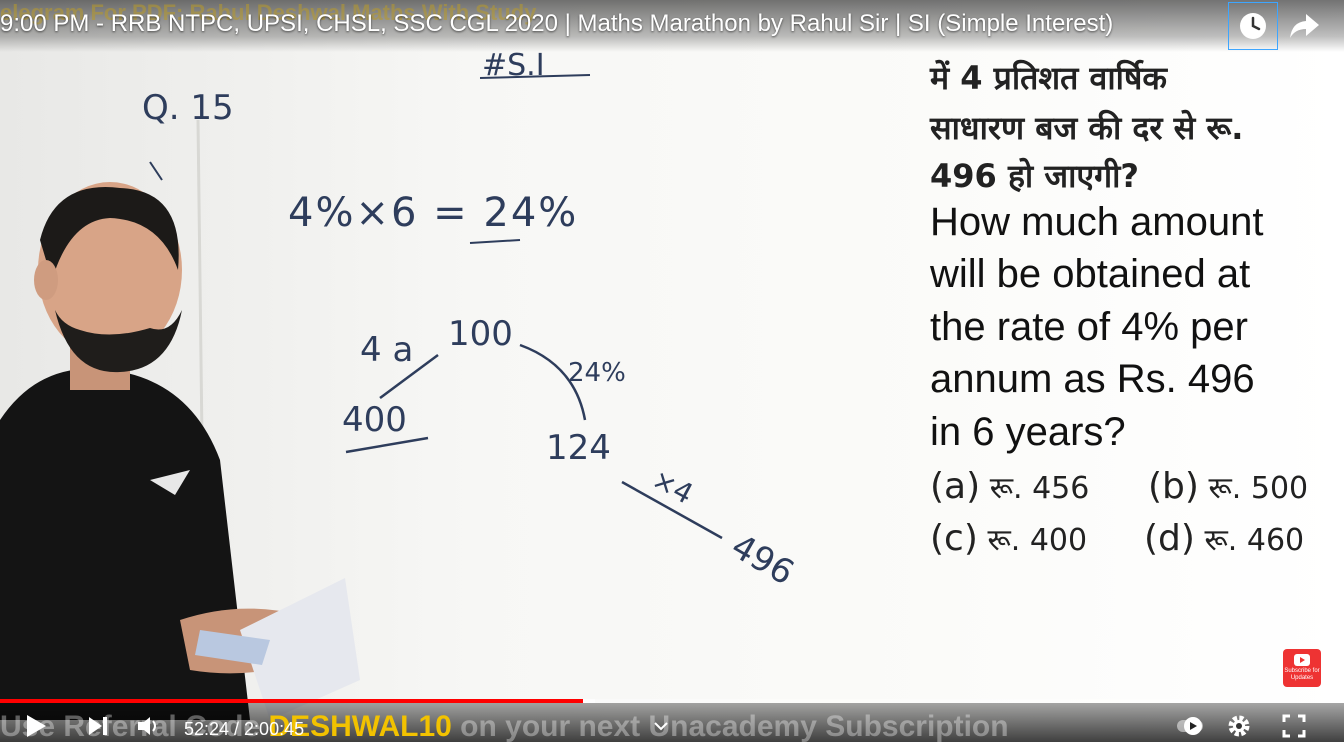 This screenshot has width=1344, height=742. What do you see at coordinates (730, 726) in the screenshot?
I see `ticker-suffix: on your next Unacademy Subscription` at bounding box center [730, 726].